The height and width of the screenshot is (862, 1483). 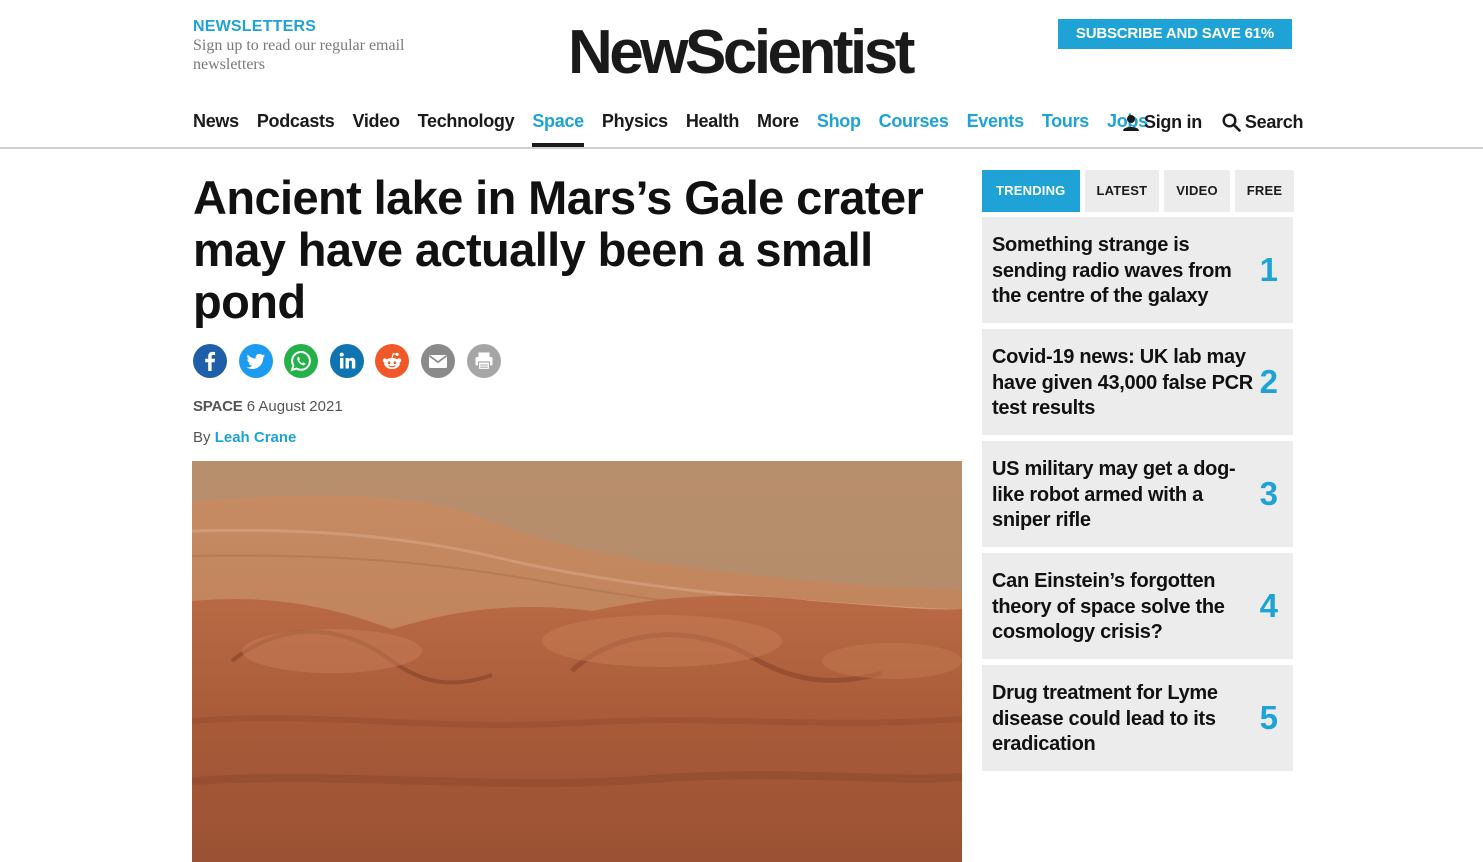 I want to click on nav-item-video: Video, so click(x=375, y=121).